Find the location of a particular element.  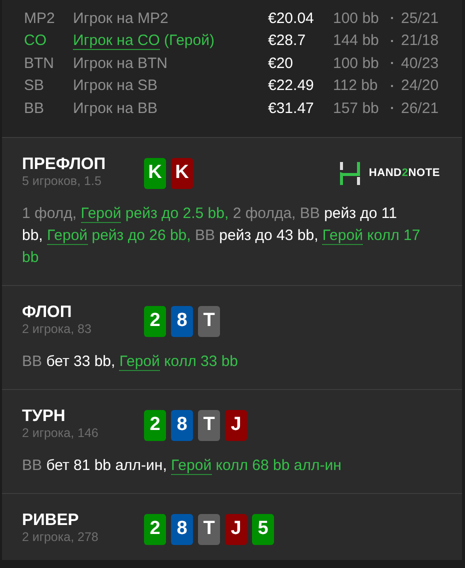

player-stats: 25/21 is located at coordinates (420, 18).